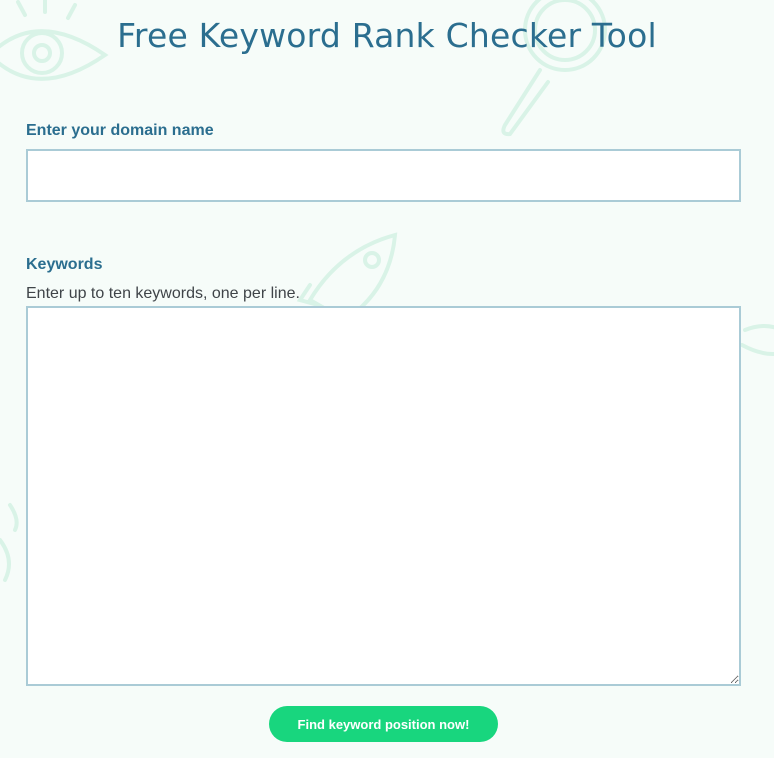 This screenshot has height=758, width=774. Describe the element at coordinates (163, 293) in the screenshot. I see `keywords-help-text: Enter up to ten keywords, one per line.` at that location.